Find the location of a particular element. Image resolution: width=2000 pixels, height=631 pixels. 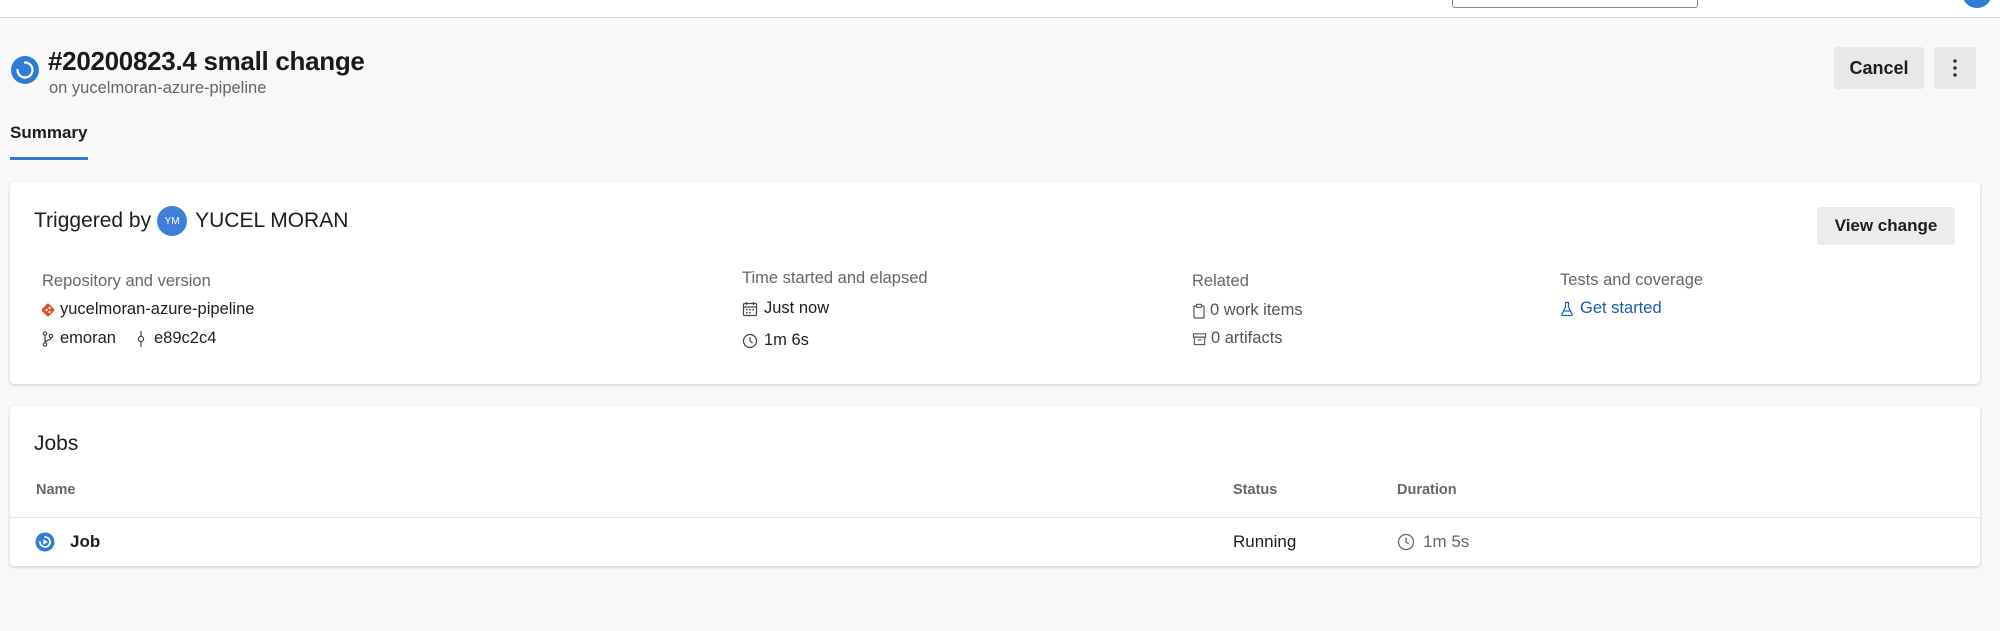

more-vertical-icon is located at coordinates (1955, 68).